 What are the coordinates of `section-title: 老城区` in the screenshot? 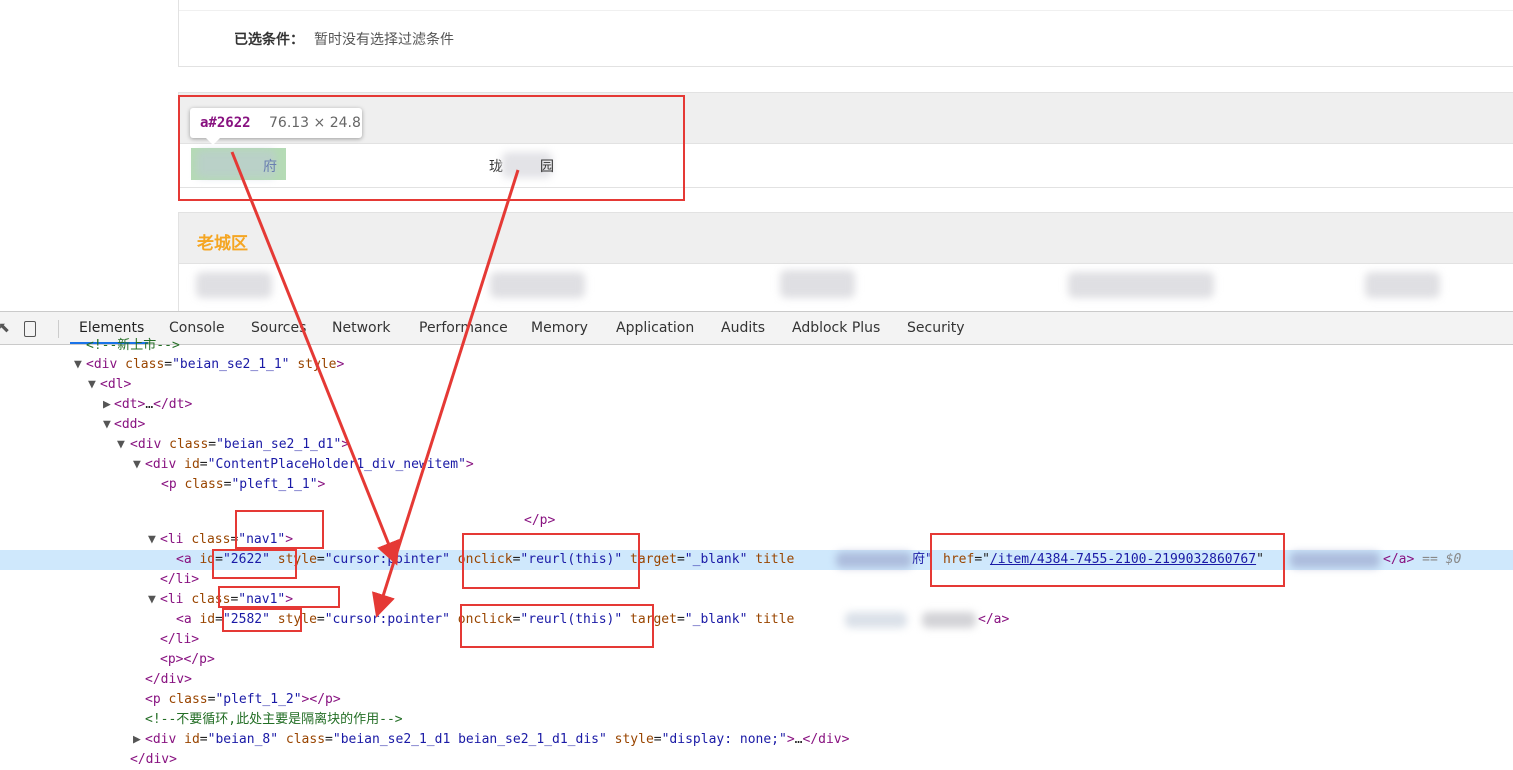 It's located at (222, 244).